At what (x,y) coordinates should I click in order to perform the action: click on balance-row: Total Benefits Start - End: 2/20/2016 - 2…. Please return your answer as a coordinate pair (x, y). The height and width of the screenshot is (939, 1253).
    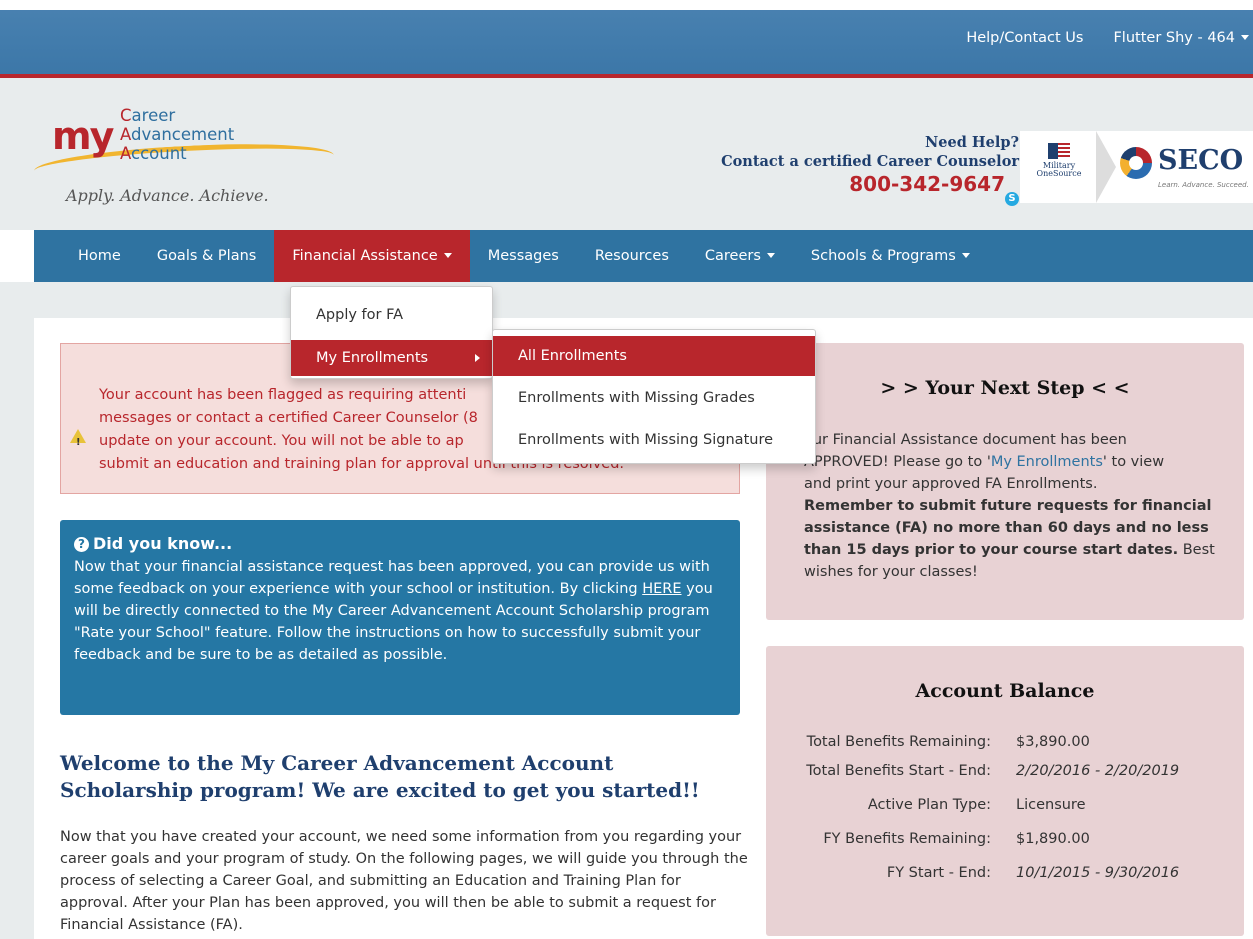
    Looking at the image, I should click on (993, 771).